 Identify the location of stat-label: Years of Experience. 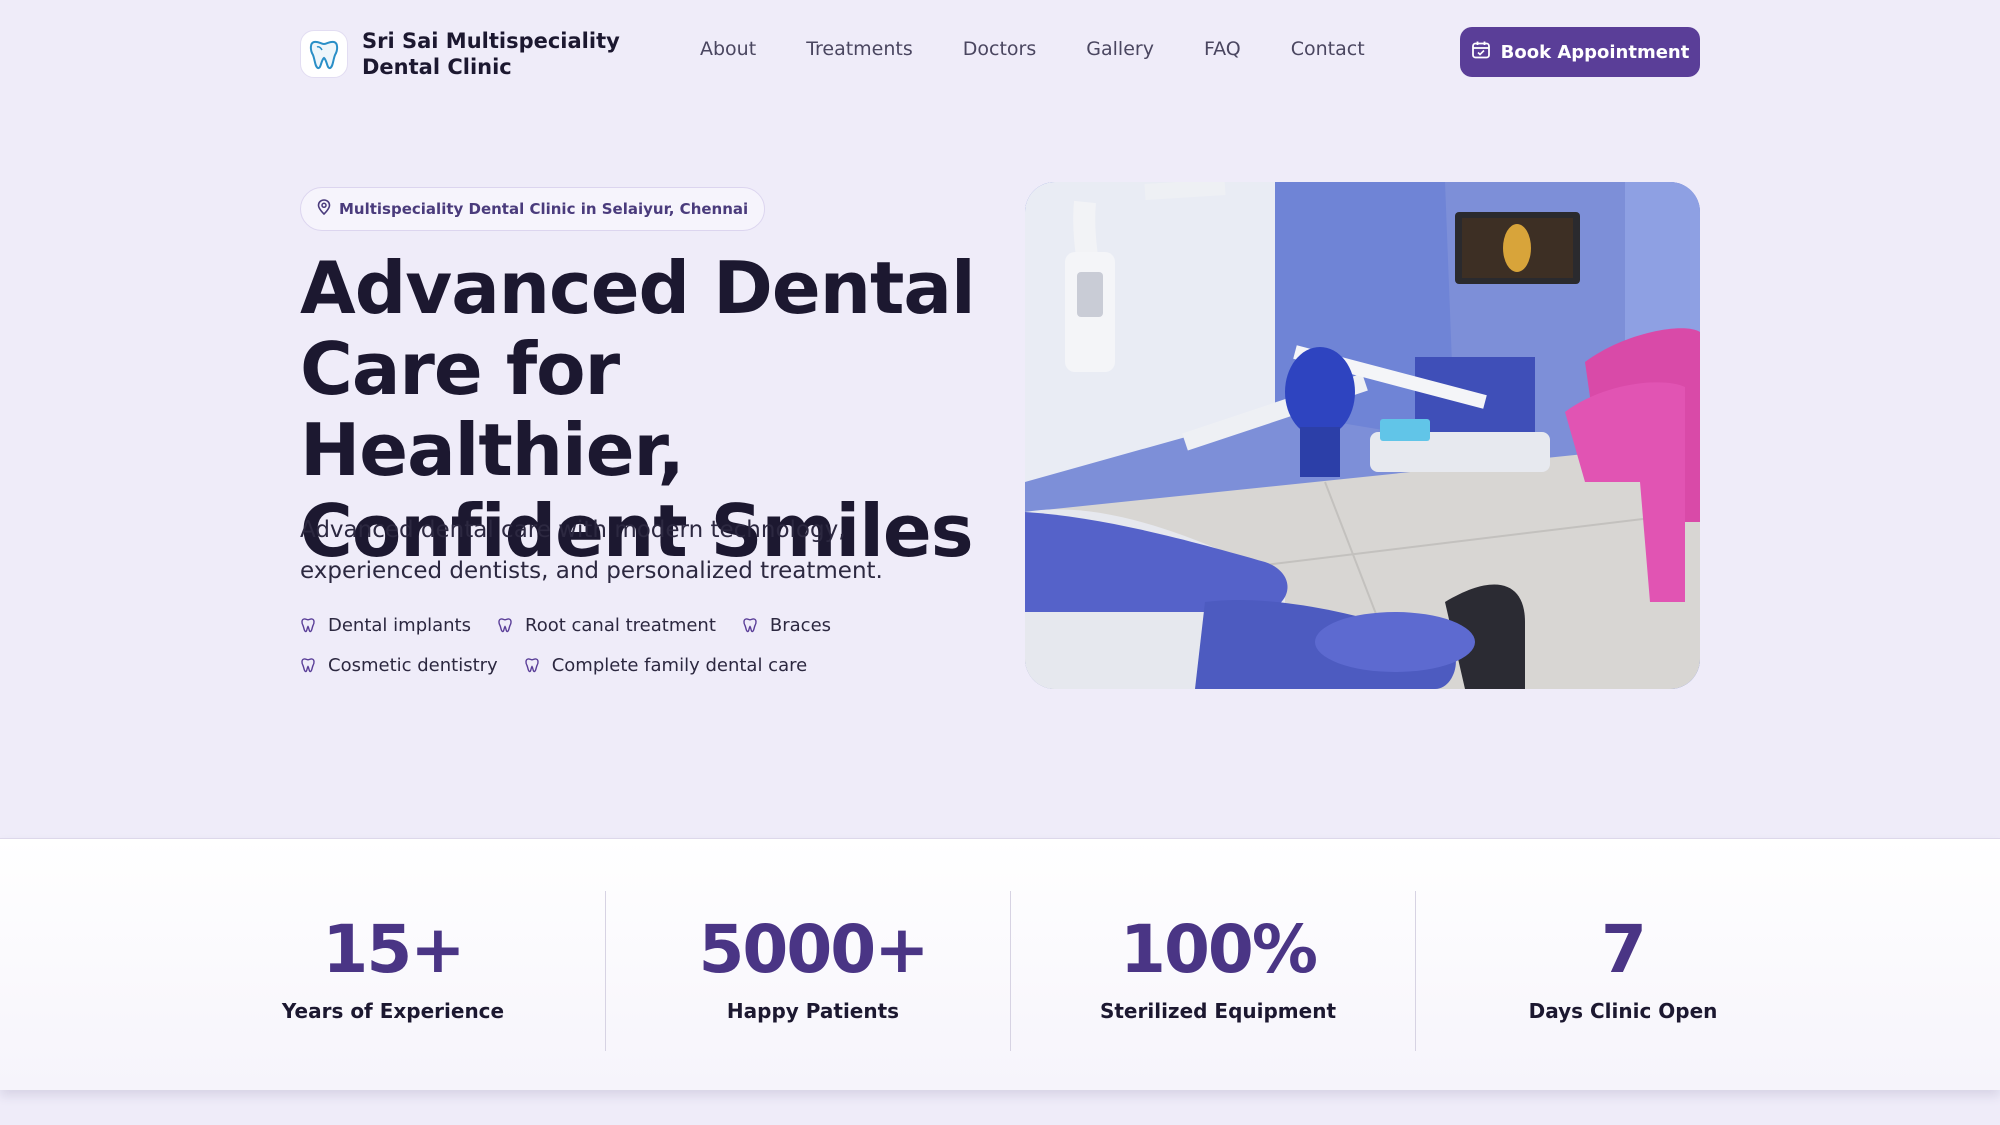
(393, 1011).